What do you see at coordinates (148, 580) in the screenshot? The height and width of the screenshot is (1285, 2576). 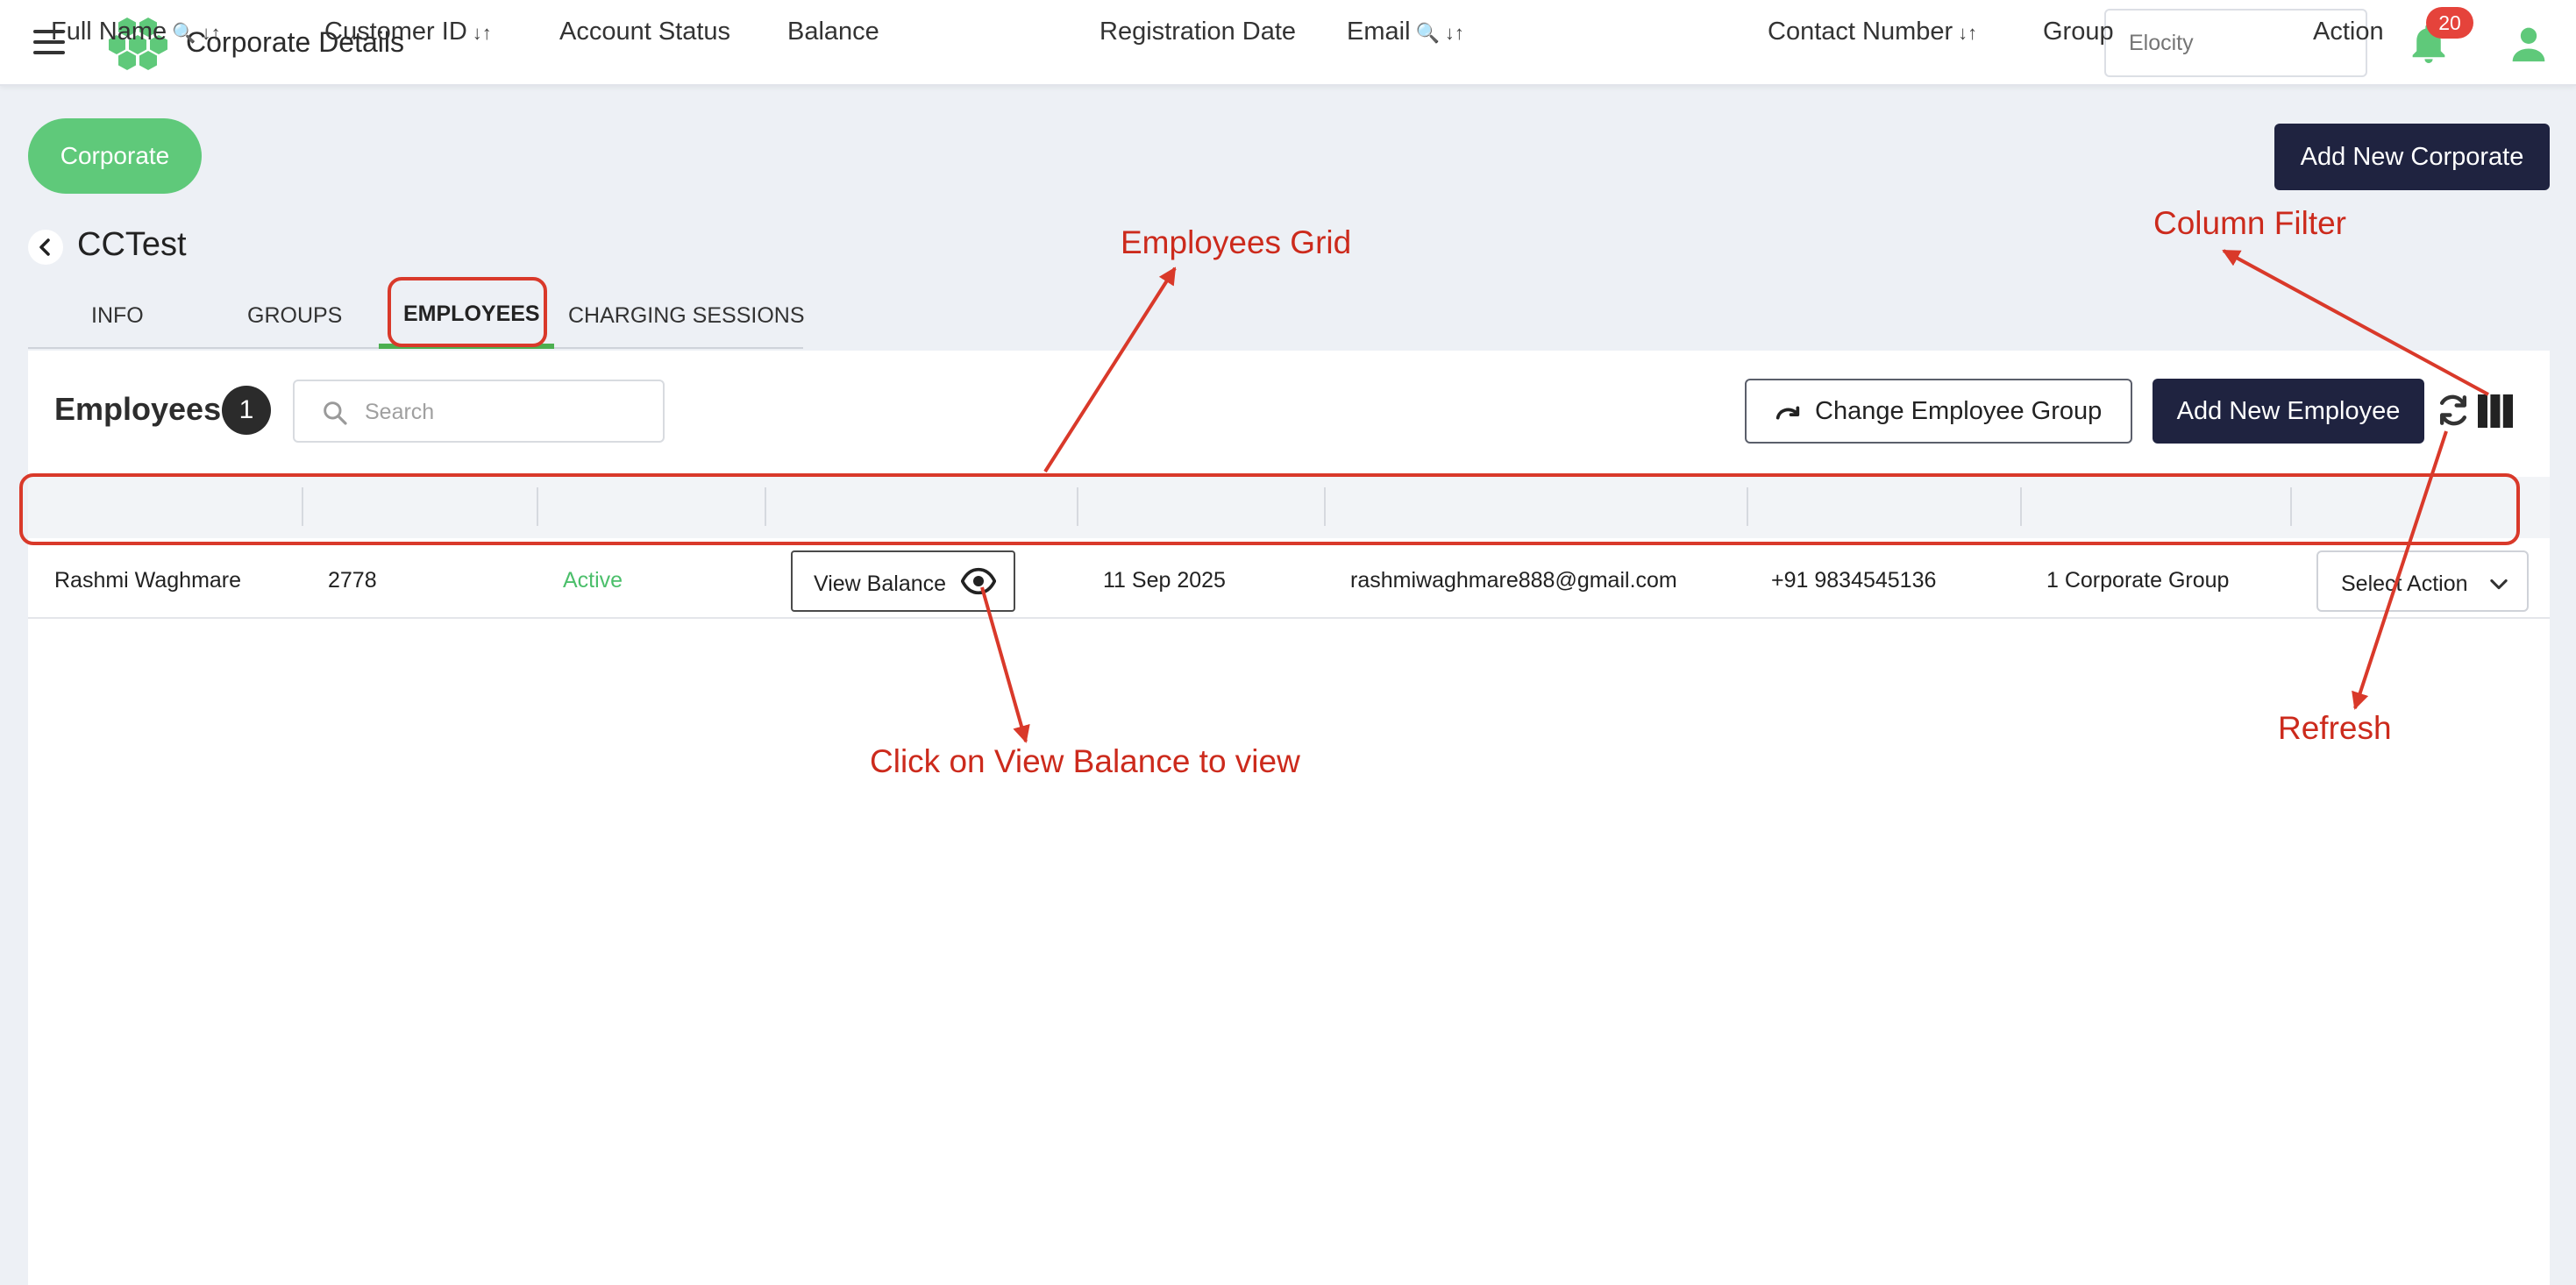 I see `cell-full-name: Rashmi Waghmare` at bounding box center [148, 580].